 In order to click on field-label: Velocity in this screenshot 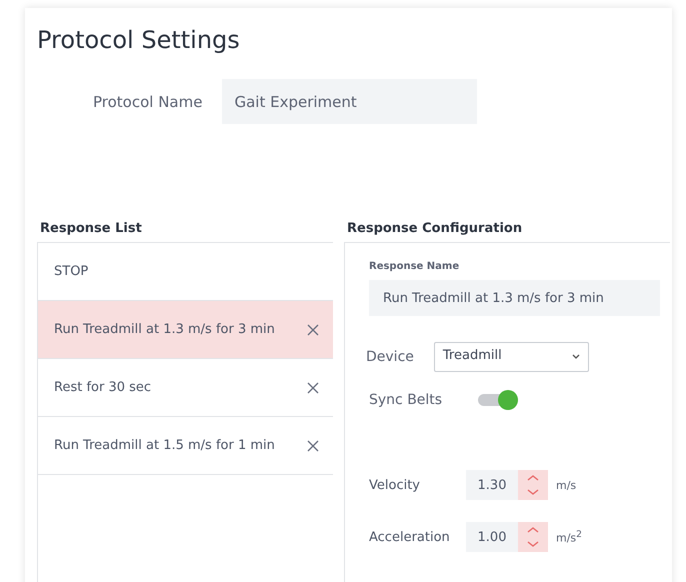, I will do `click(395, 485)`.